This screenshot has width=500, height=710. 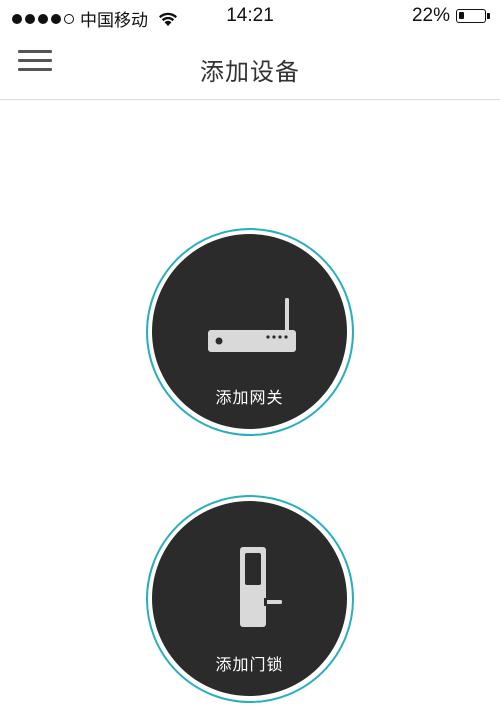 I want to click on add-gateway-circle: 添加网关, so click(x=249, y=331).